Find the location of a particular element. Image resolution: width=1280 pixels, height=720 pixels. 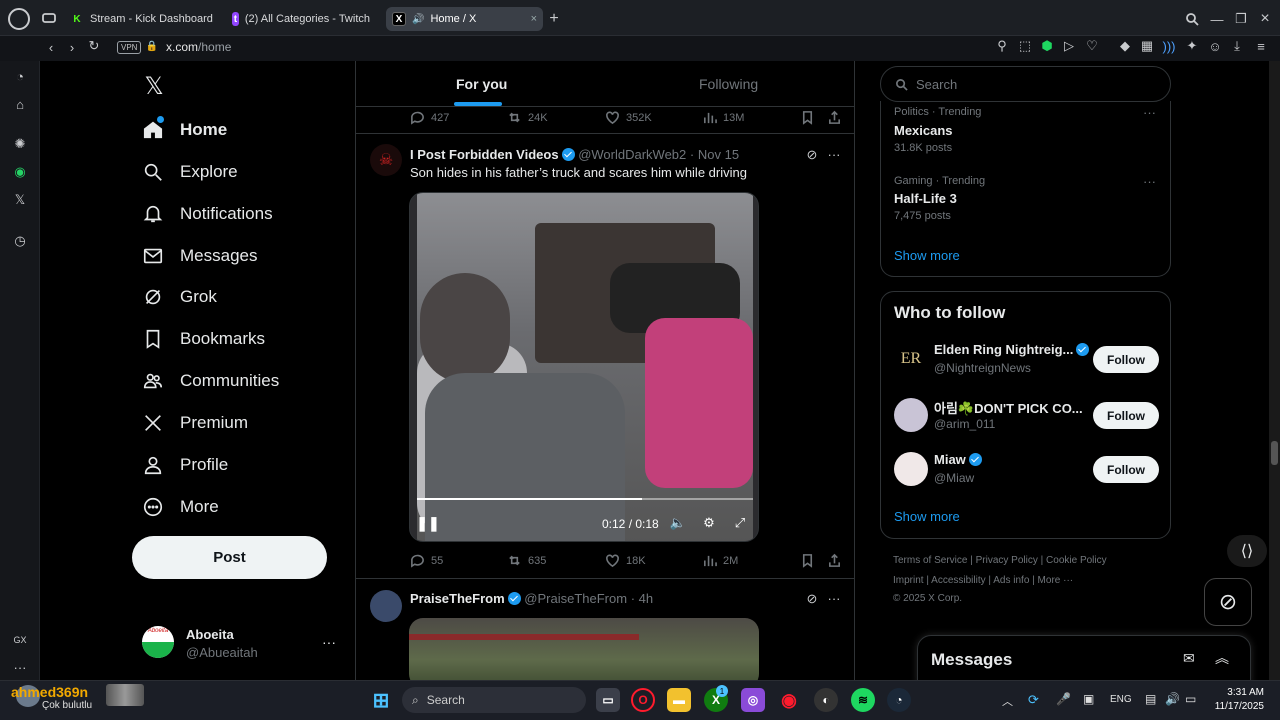

tab-twitch: t (2) All Categories - Twitch is located at coordinates (301, 19).